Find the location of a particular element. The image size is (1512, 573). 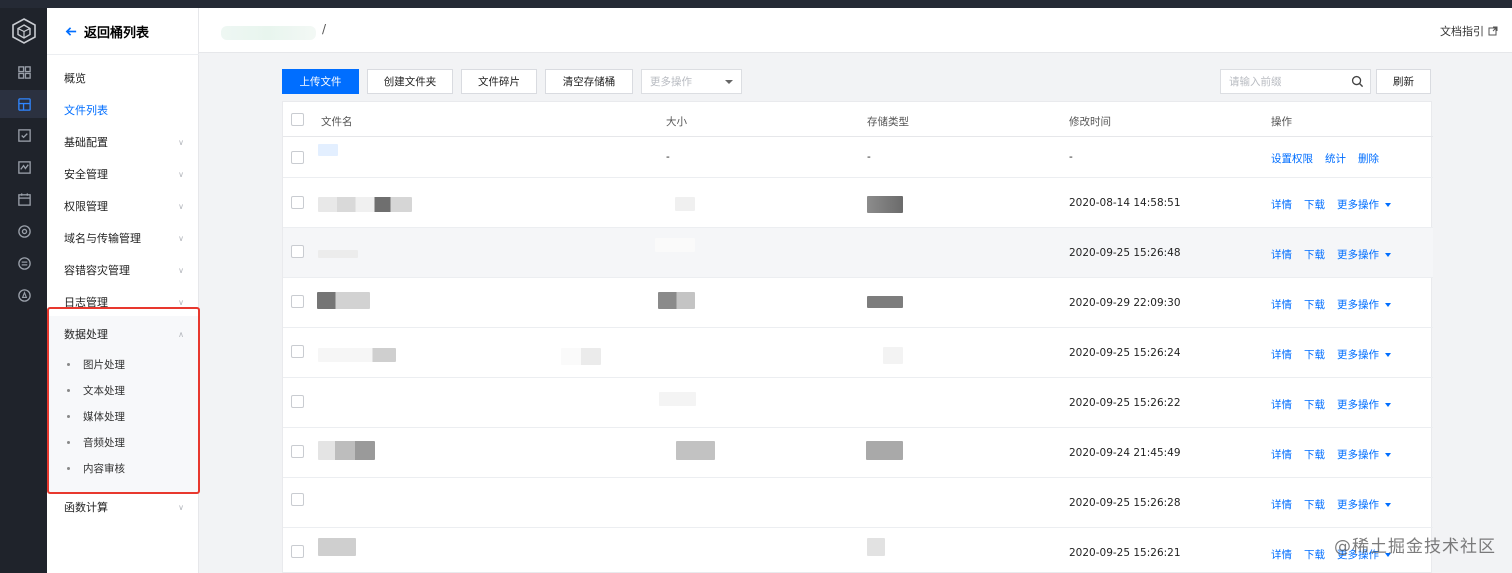

table-row: 2020-09-25 15:26:21 详情 下载 更多操作 is located at coordinates (858, 550).